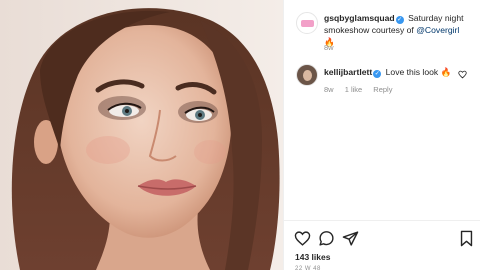 This screenshot has height=272, width=480. I want to click on comment-icon, so click(326, 238).